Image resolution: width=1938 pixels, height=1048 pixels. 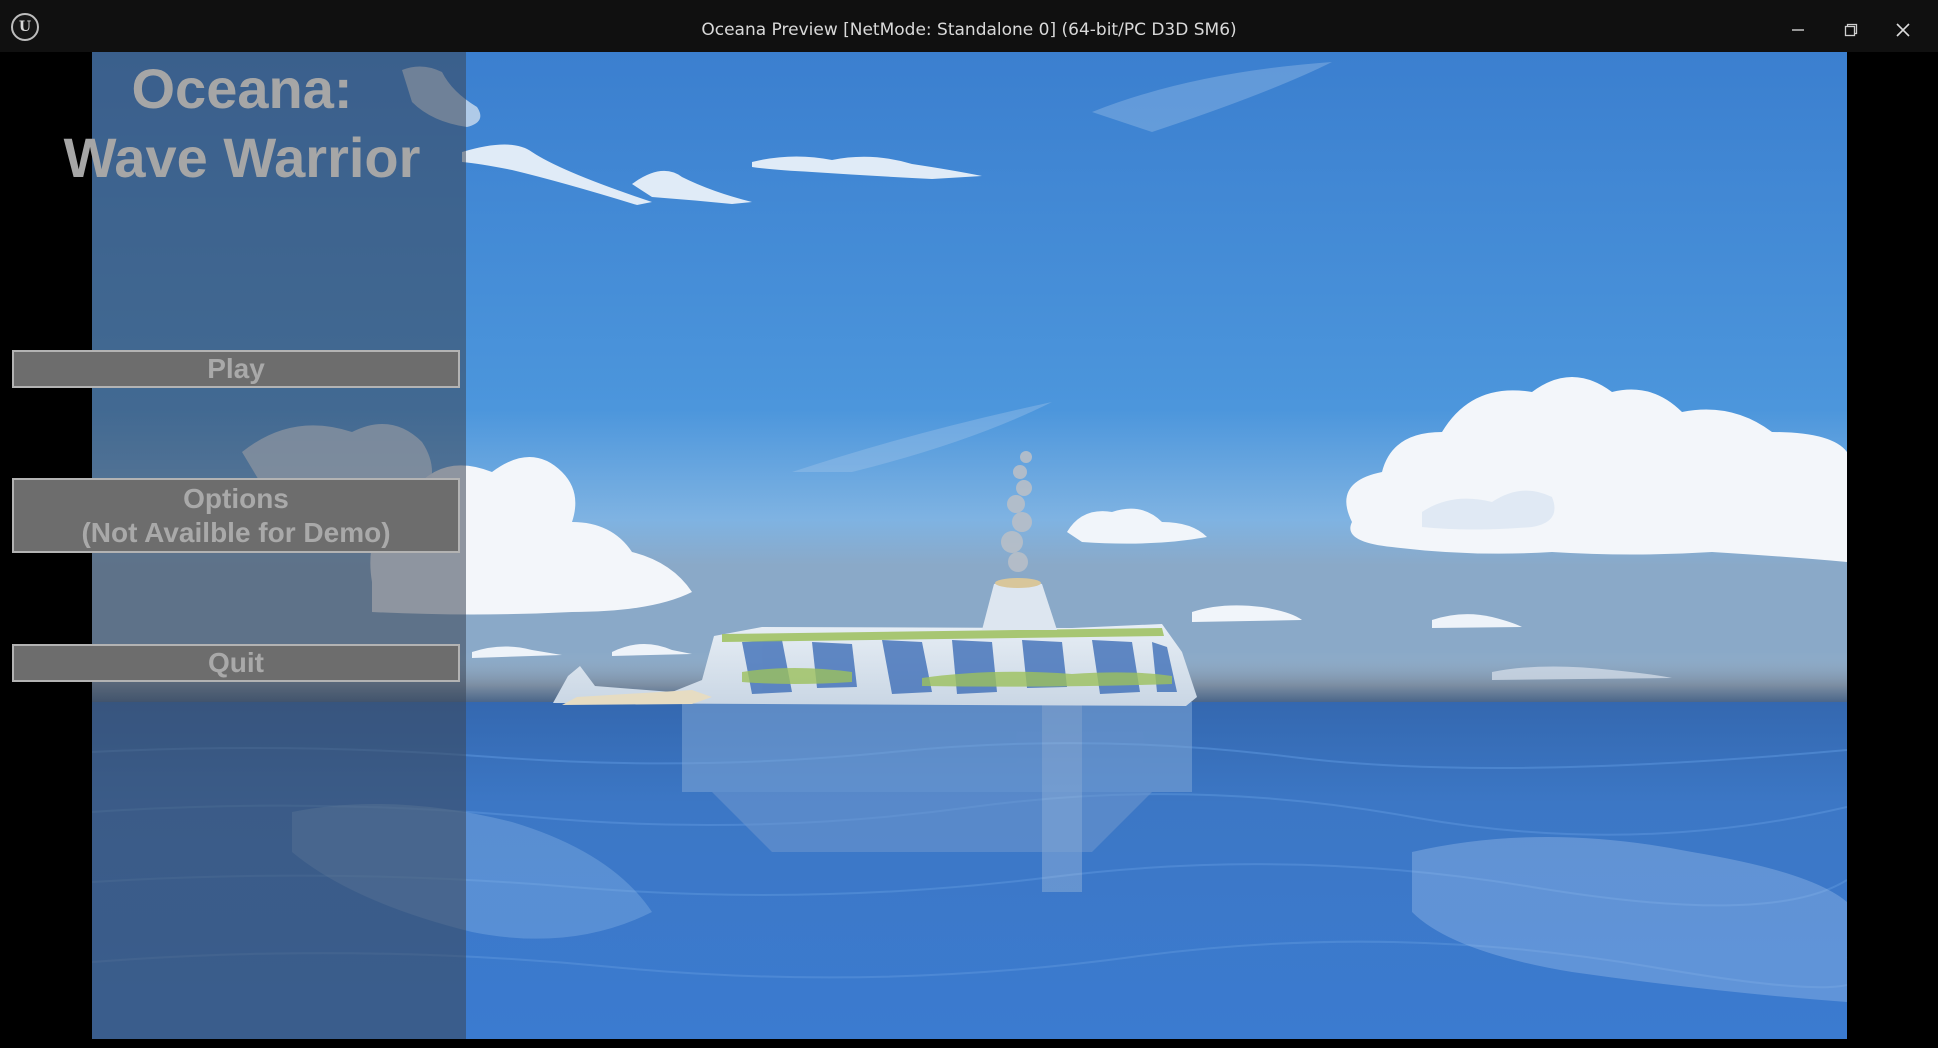 I want to click on options-button-label: Options, so click(x=236, y=498).